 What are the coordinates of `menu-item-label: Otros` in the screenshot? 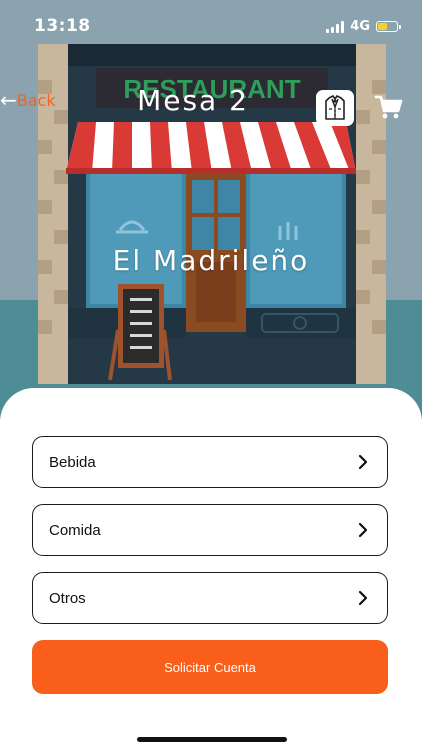 It's located at (67, 598).